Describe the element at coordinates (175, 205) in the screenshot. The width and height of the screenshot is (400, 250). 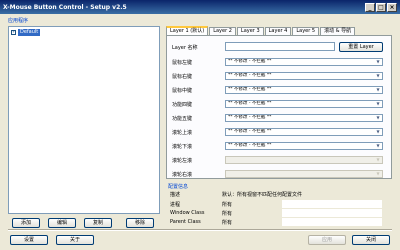
I see `config-label-process: 进程` at that location.